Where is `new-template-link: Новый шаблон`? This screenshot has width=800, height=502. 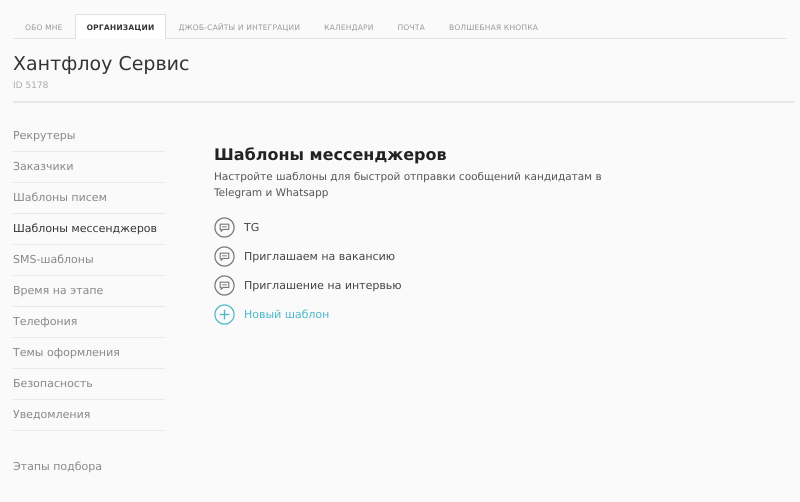 new-template-link: Новый шаблон is located at coordinates (414, 314).